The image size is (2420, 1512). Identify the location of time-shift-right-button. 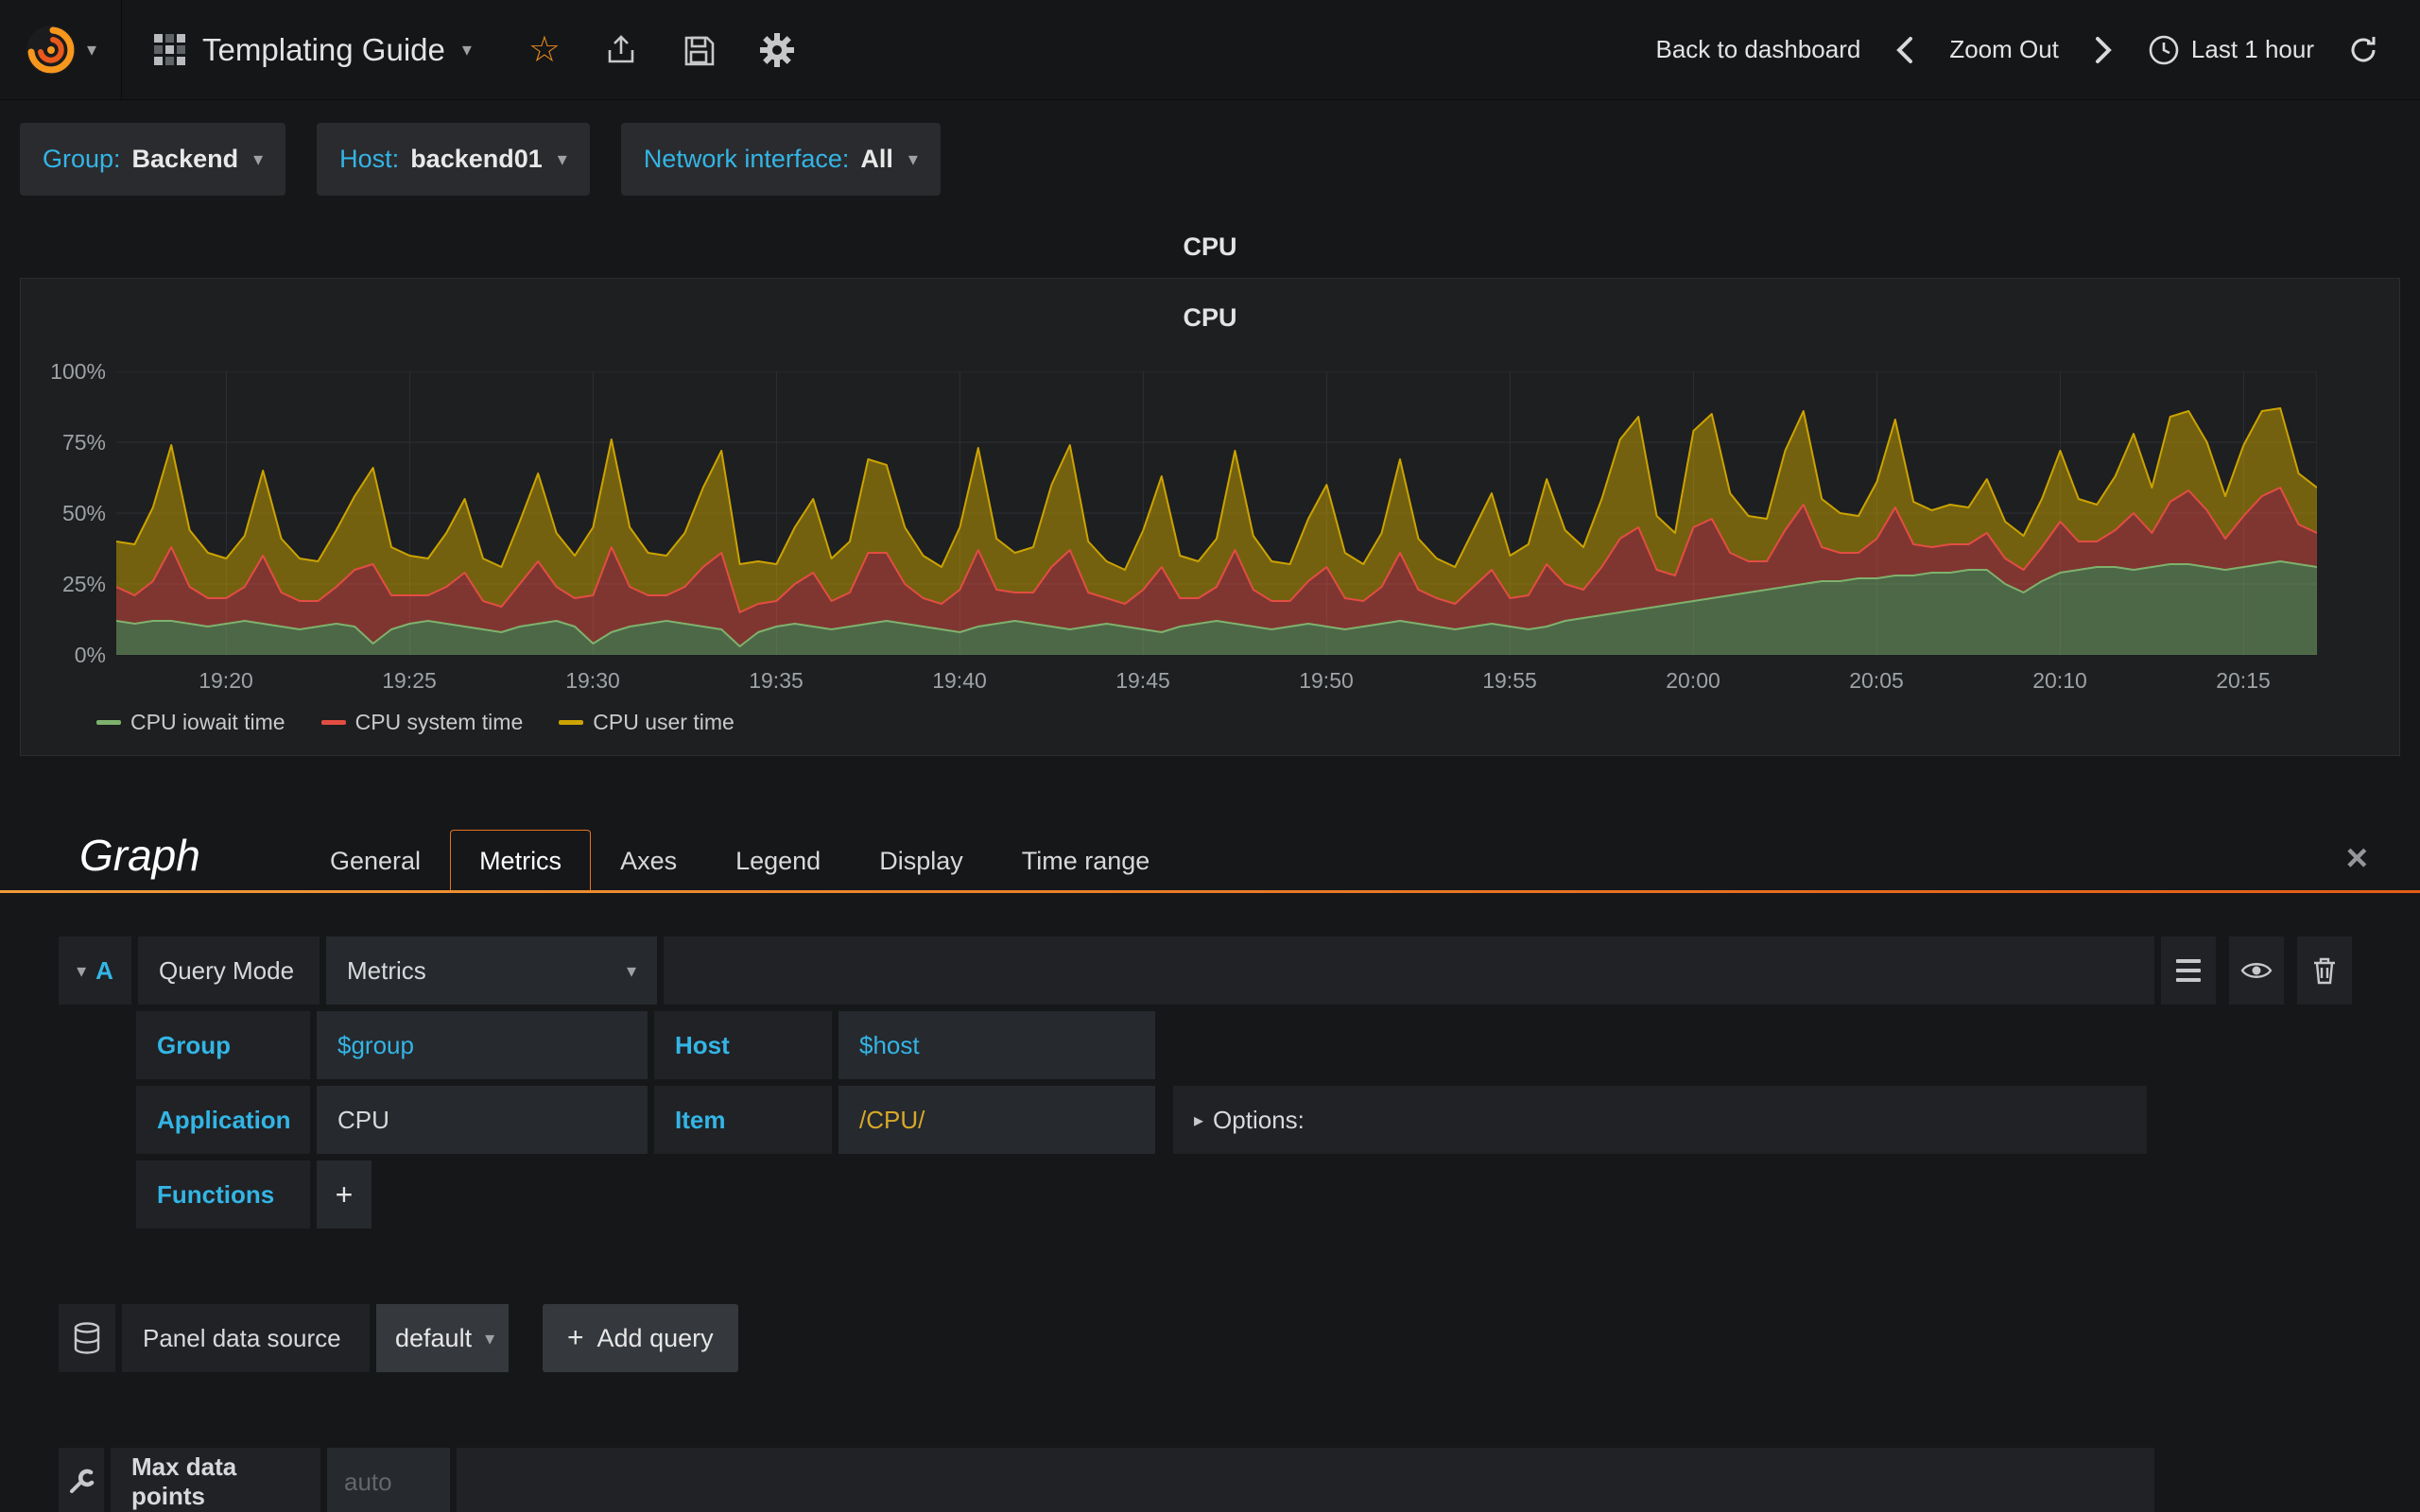
(2103, 50).